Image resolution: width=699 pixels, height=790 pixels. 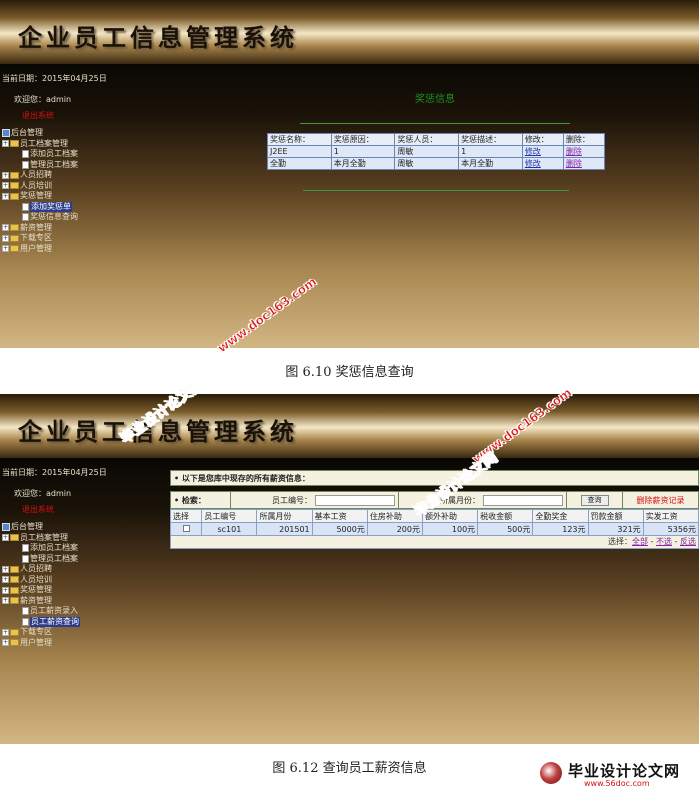 What do you see at coordinates (40, 217) in the screenshot?
I see `tree-item: 奖惩信息查询` at bounding box center [40, 217].